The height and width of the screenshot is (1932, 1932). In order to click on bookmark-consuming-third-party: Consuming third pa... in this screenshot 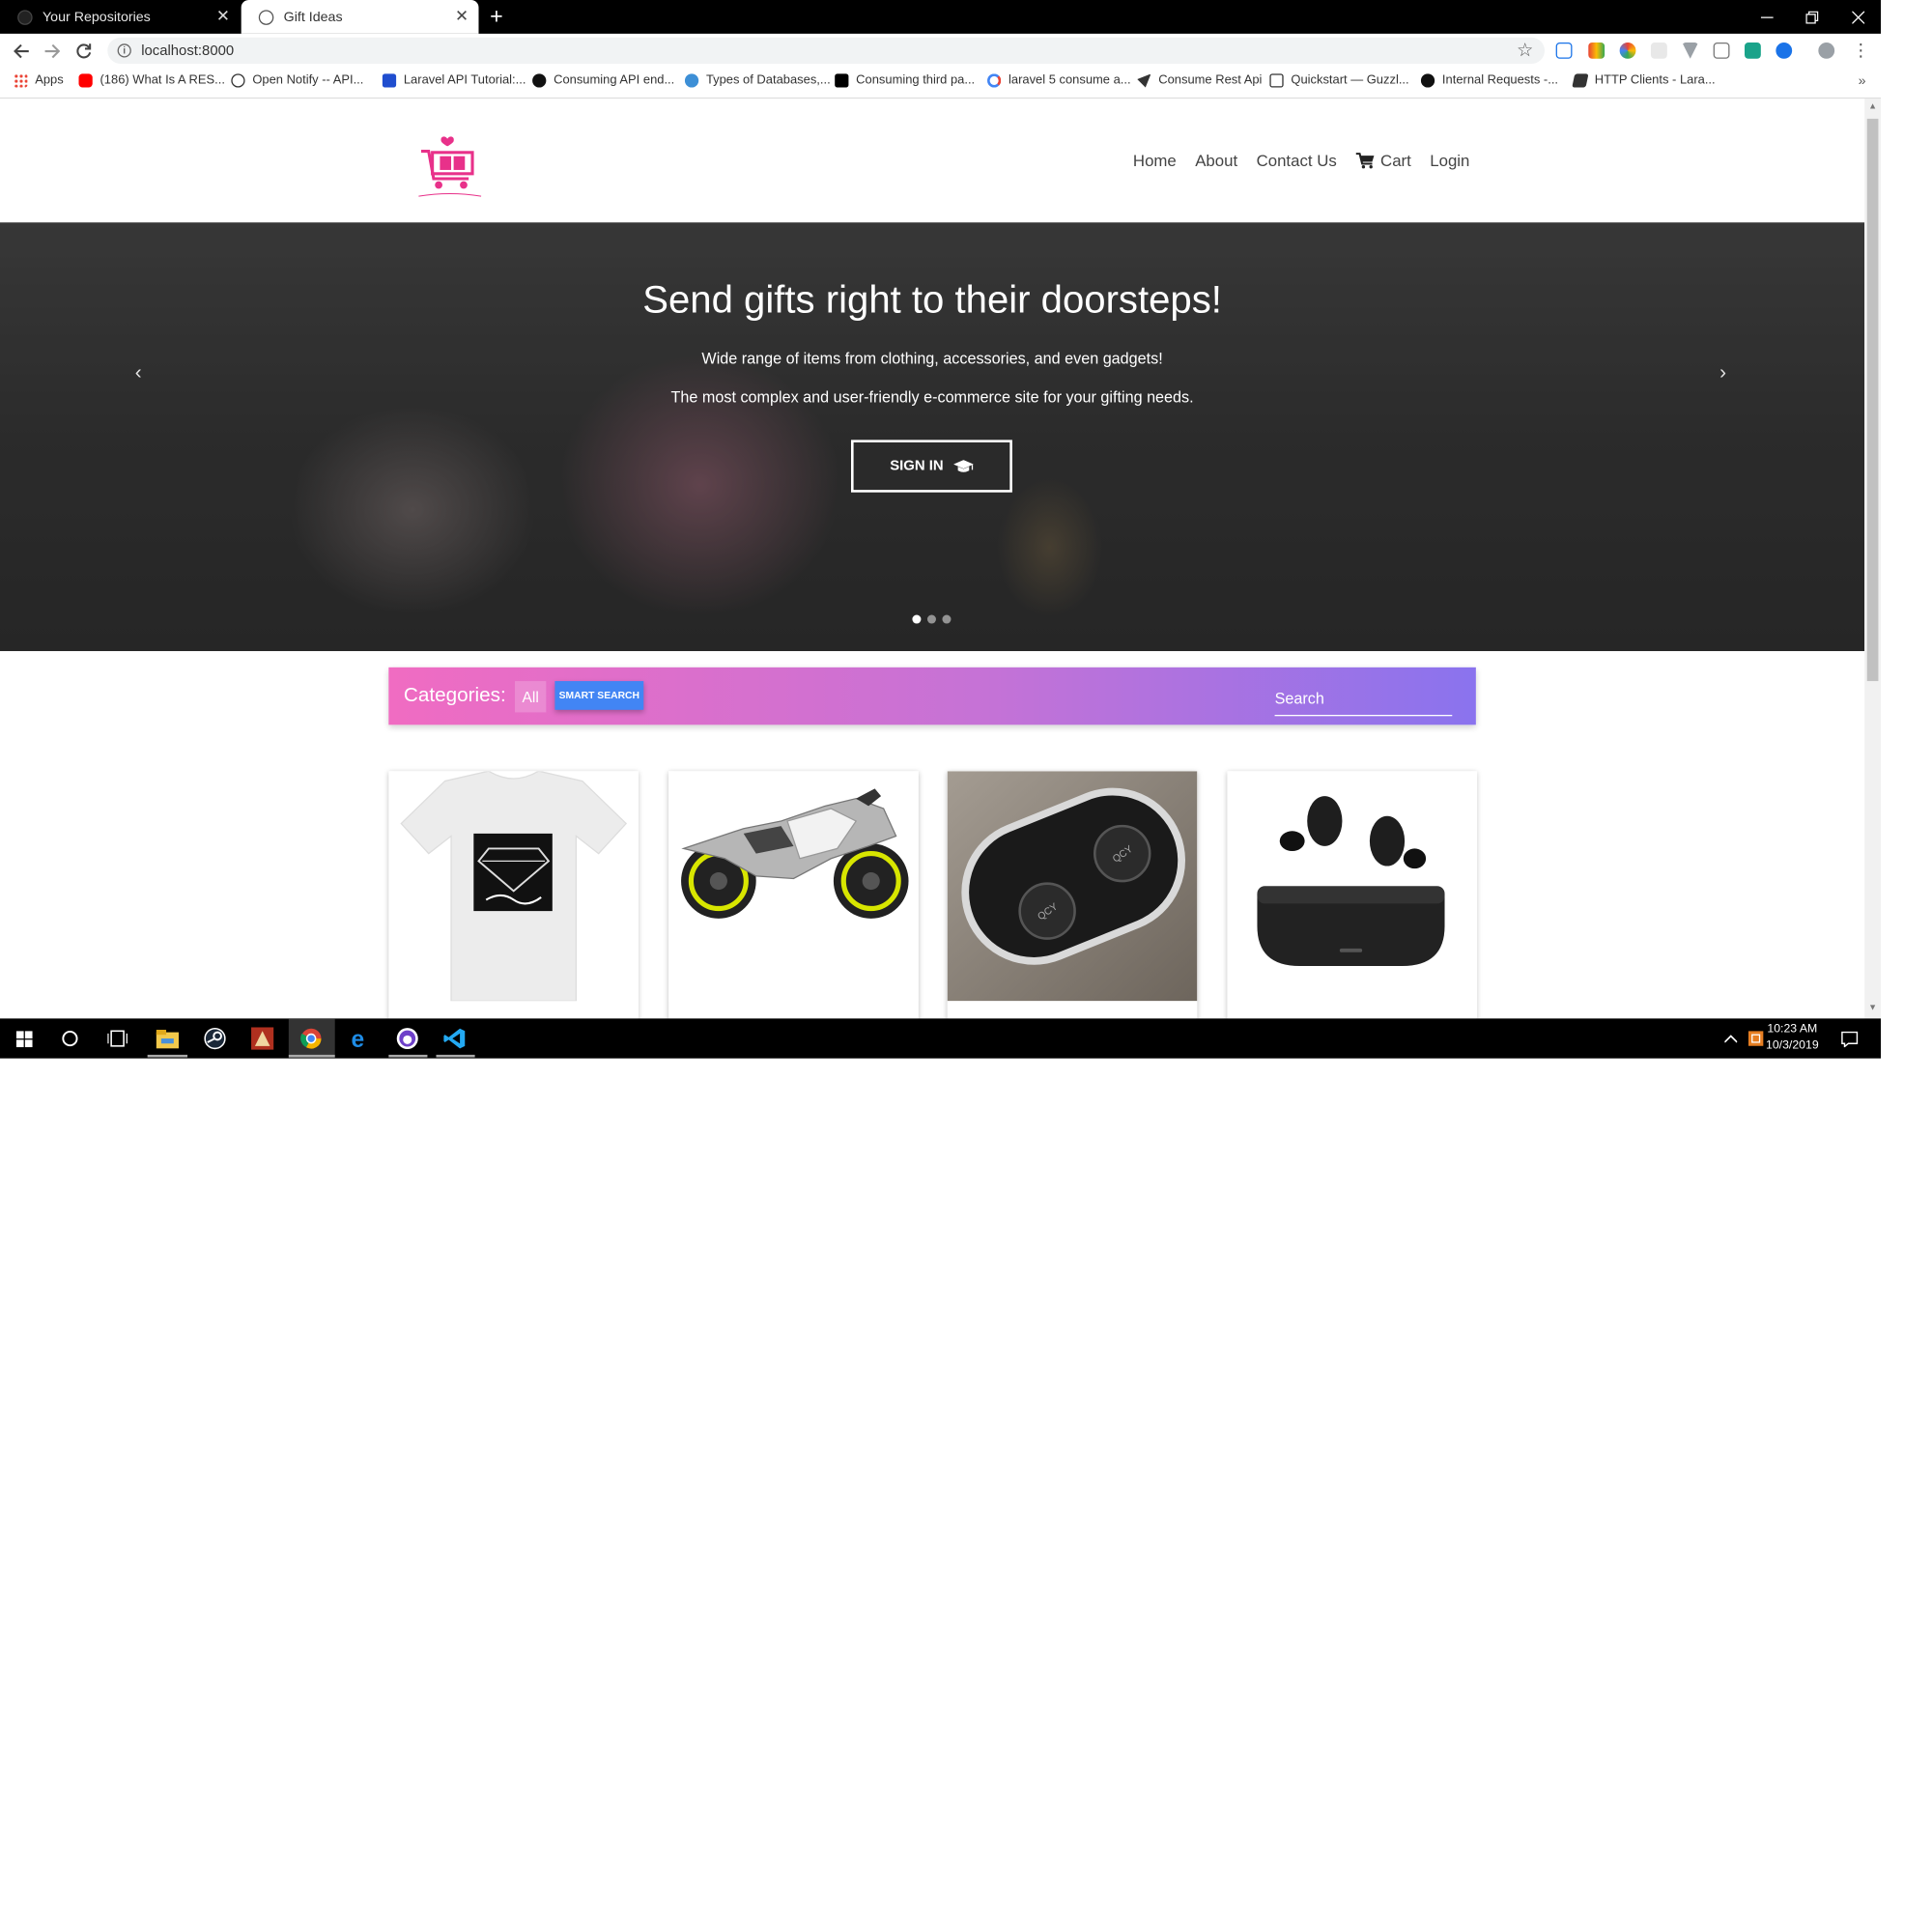, I will do `click(905, 80)`.